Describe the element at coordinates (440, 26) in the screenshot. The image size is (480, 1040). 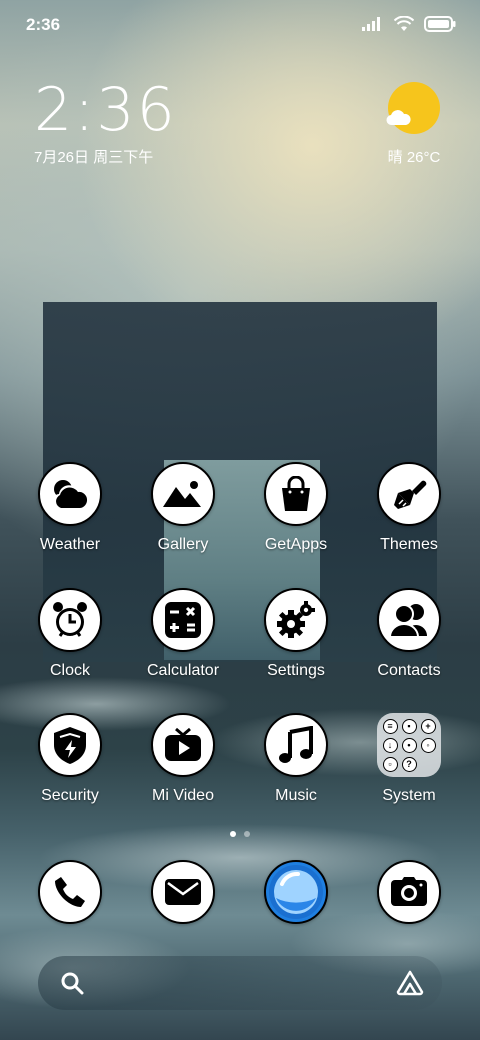
I see `battery-icon` at that location.